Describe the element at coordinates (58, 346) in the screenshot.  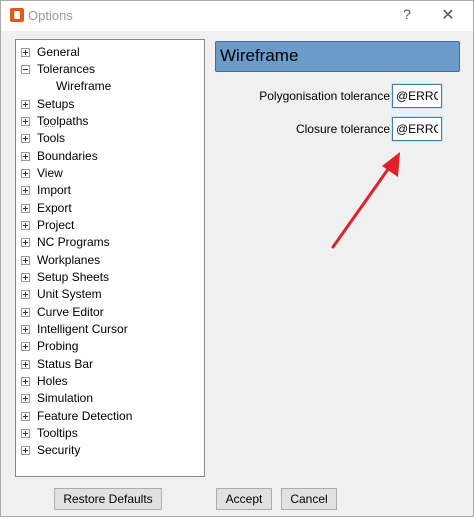
I see `tree-item-label: Probing` at that location.